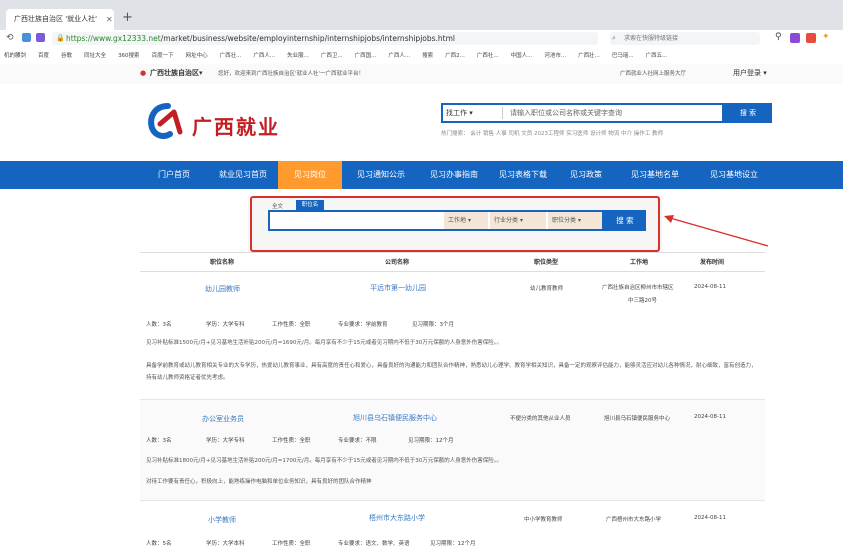 This screenshot has height=549, width=843. I want to click on browser-tab: 广西壮族自治区 '就业人社' ✕, so click(60, 19).